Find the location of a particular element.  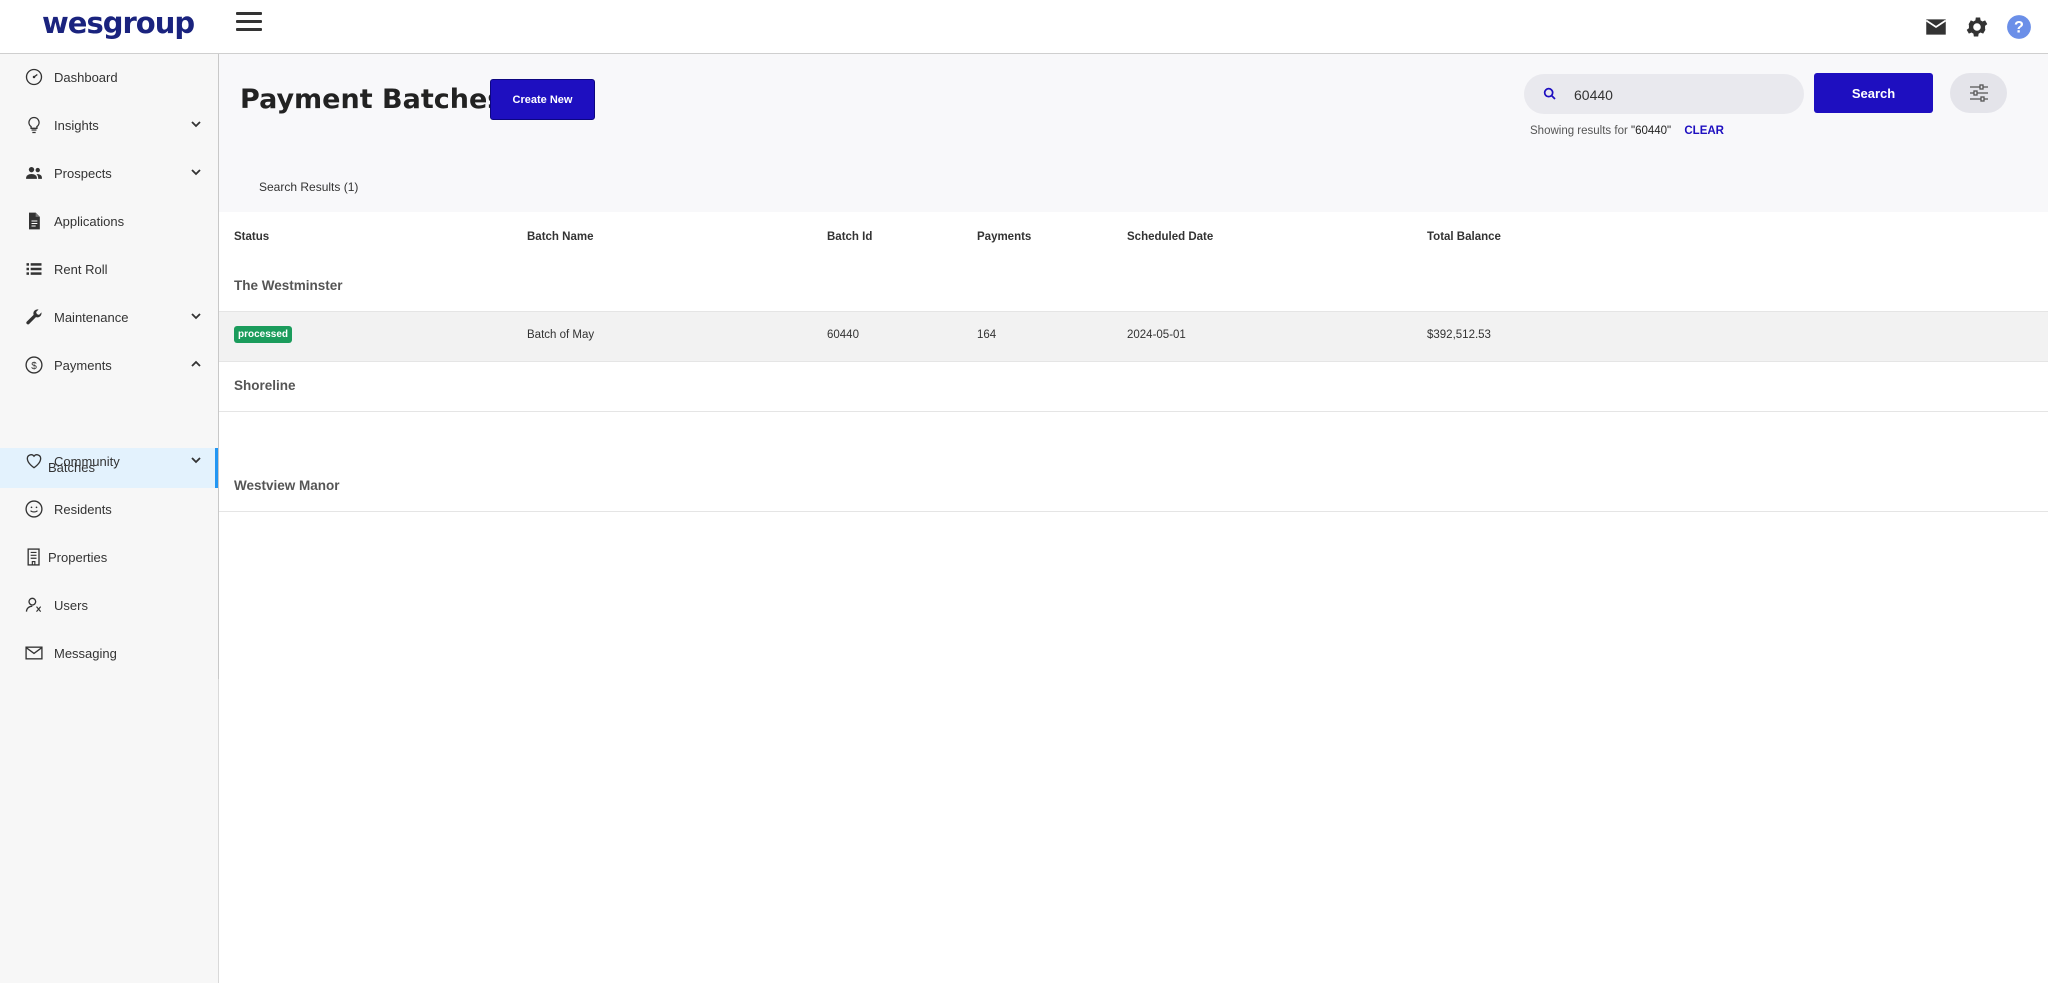

sidebar-item-community: Community is located at coordinates (109, 461).